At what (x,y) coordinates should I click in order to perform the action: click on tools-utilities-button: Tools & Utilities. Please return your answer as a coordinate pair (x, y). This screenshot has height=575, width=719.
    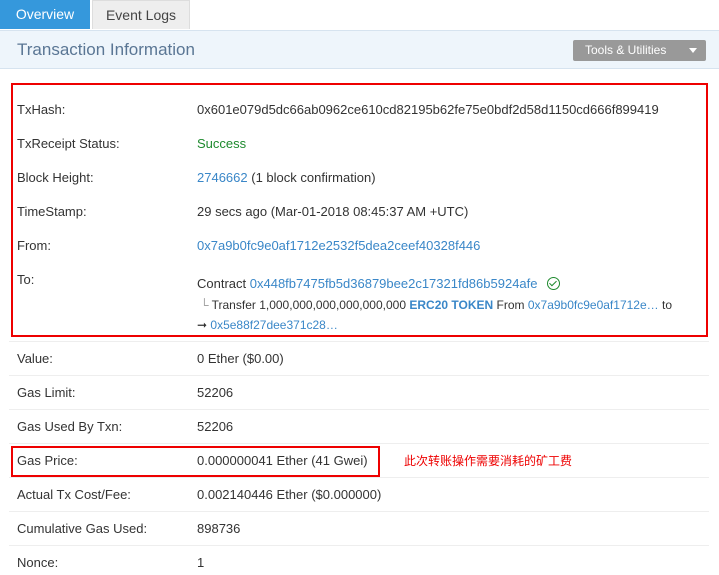
    Looking at the image, I should click on (639, 50).